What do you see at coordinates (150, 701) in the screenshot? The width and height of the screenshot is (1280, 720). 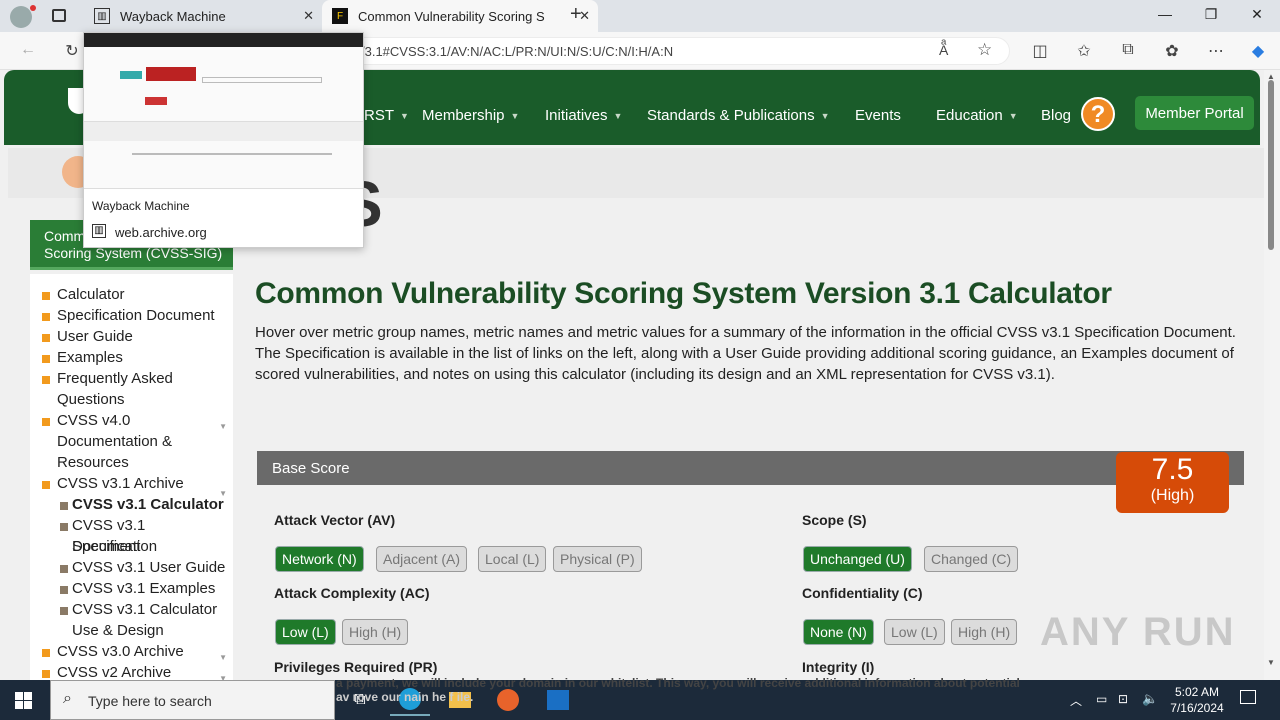 I see `search-placeholder: Type here to search` at bounding box center [150, 701].